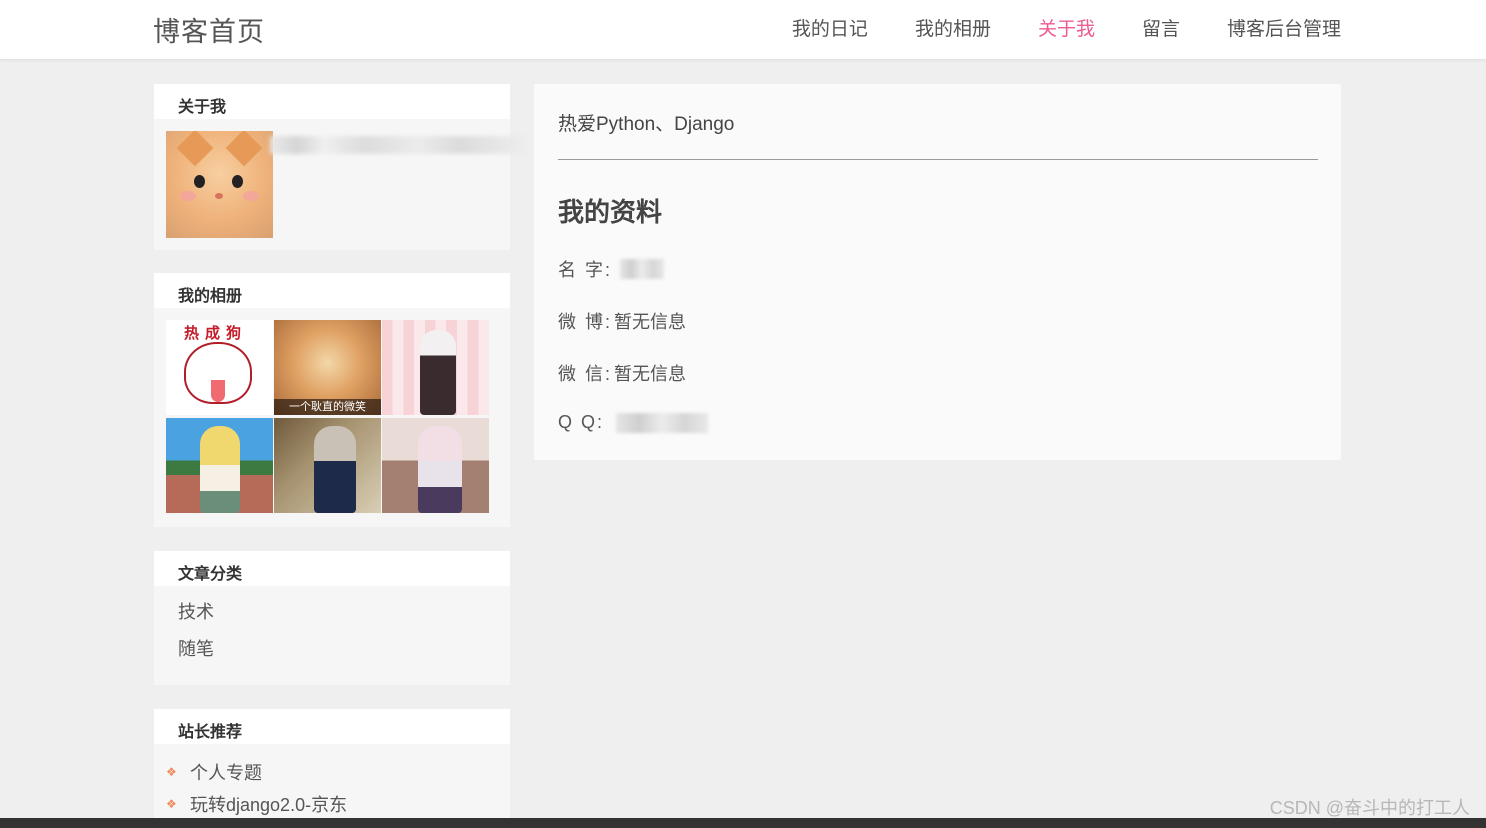  What do you see at coordinates (585, 322) in the screenshot?
I see `field-label: 微 博:` at bounding box center [585, 322].